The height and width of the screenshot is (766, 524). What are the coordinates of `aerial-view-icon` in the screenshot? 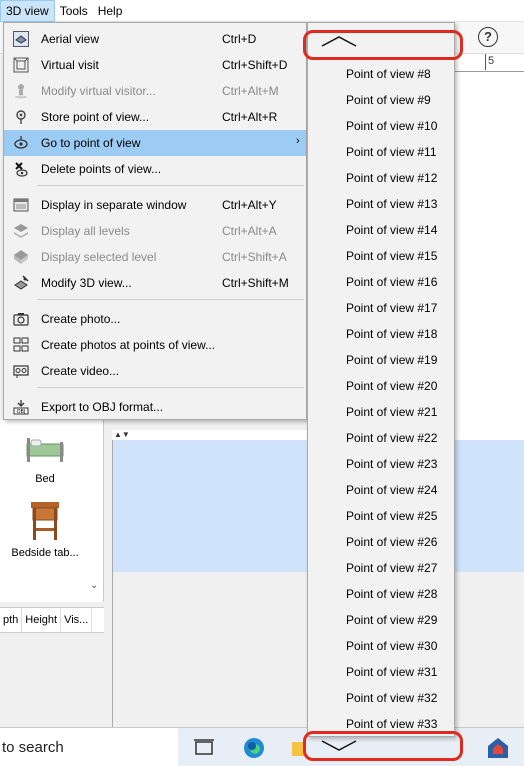 It's located at (21, 39).